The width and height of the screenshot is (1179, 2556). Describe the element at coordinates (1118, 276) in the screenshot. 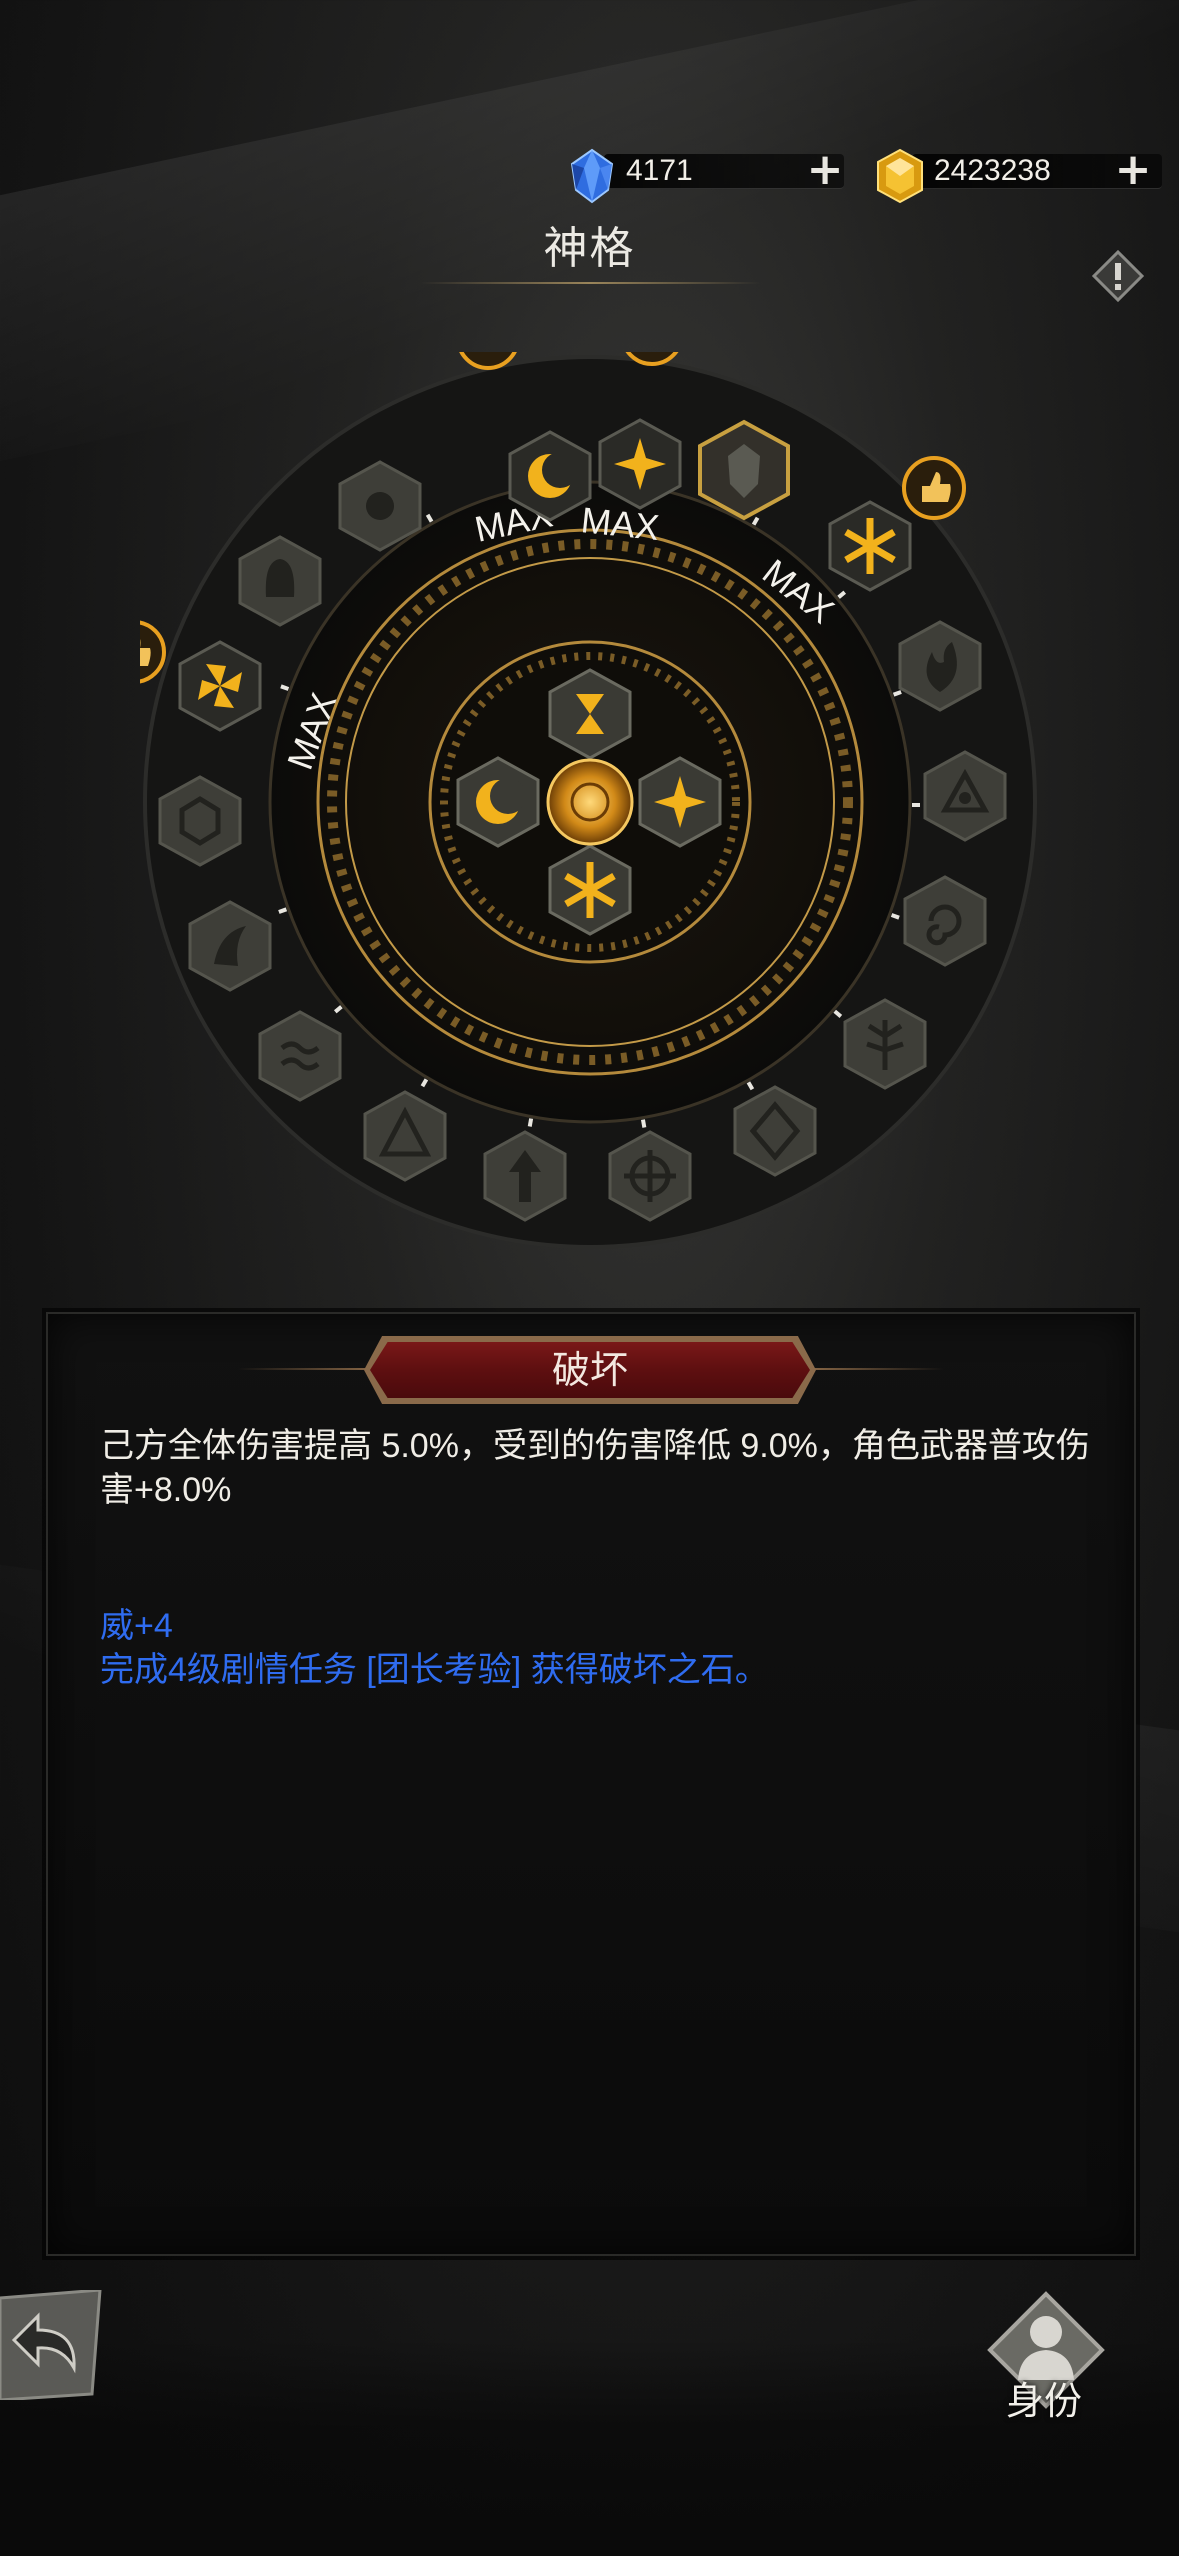

I see `exclamation-icon` at that location.